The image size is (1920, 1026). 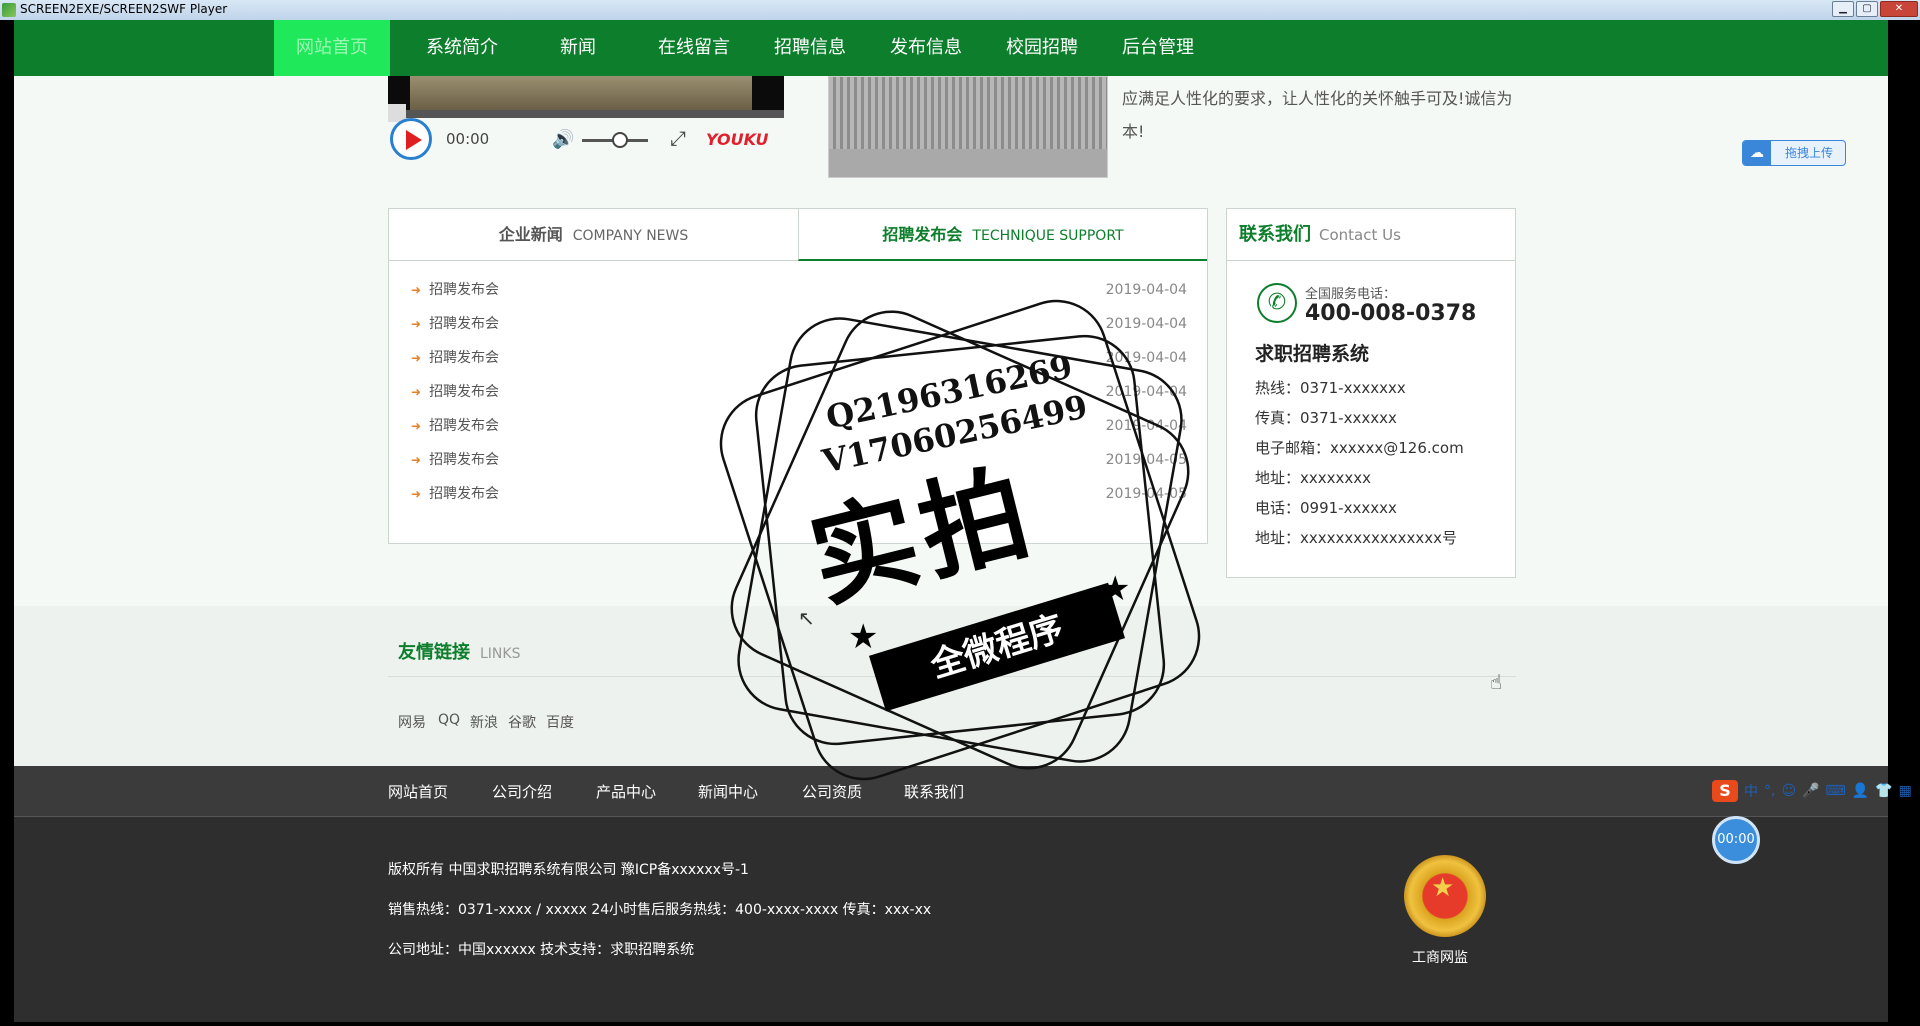 I want to click on ime-punctuation-icon: °,, so click(x=1769, y=791).